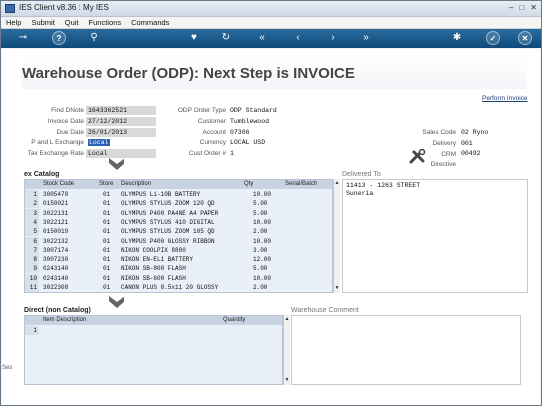 The width and height of the screenshot is (542, 406). I want to click on catalog-scrollbar: ▲ ▼, so click(336, 236).